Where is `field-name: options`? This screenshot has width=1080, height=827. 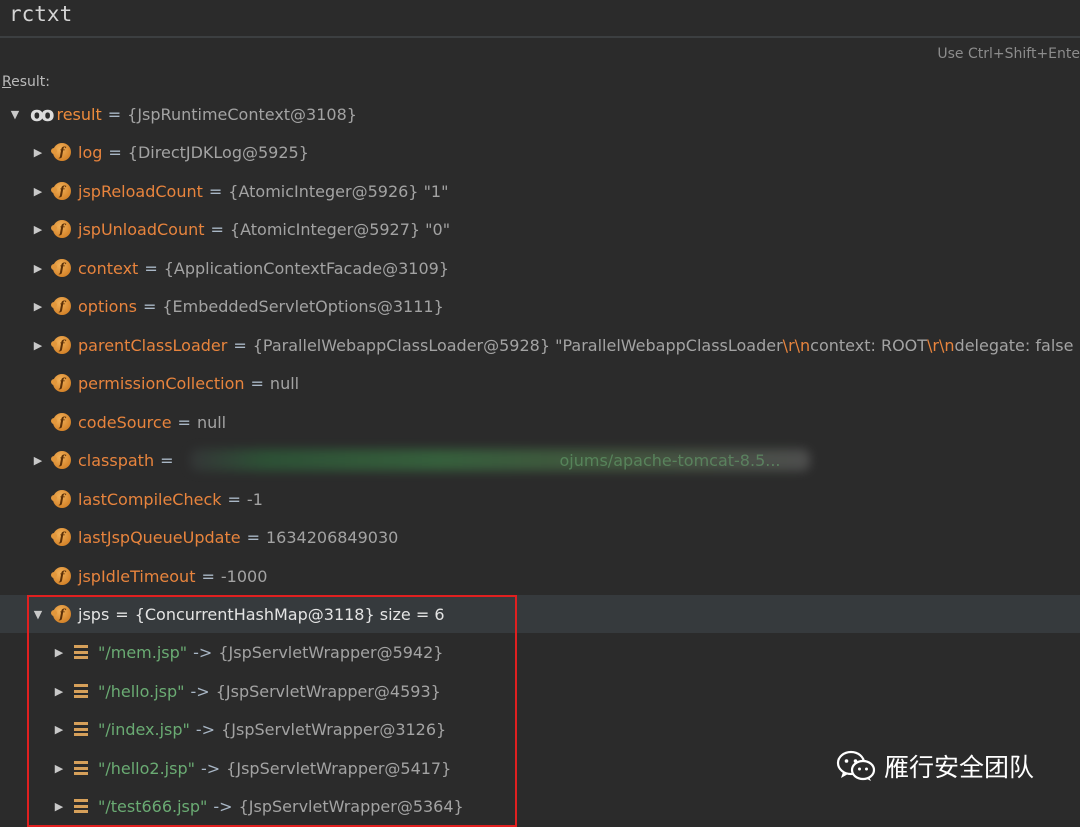
field-name: options is located at coordinates (107, 306).